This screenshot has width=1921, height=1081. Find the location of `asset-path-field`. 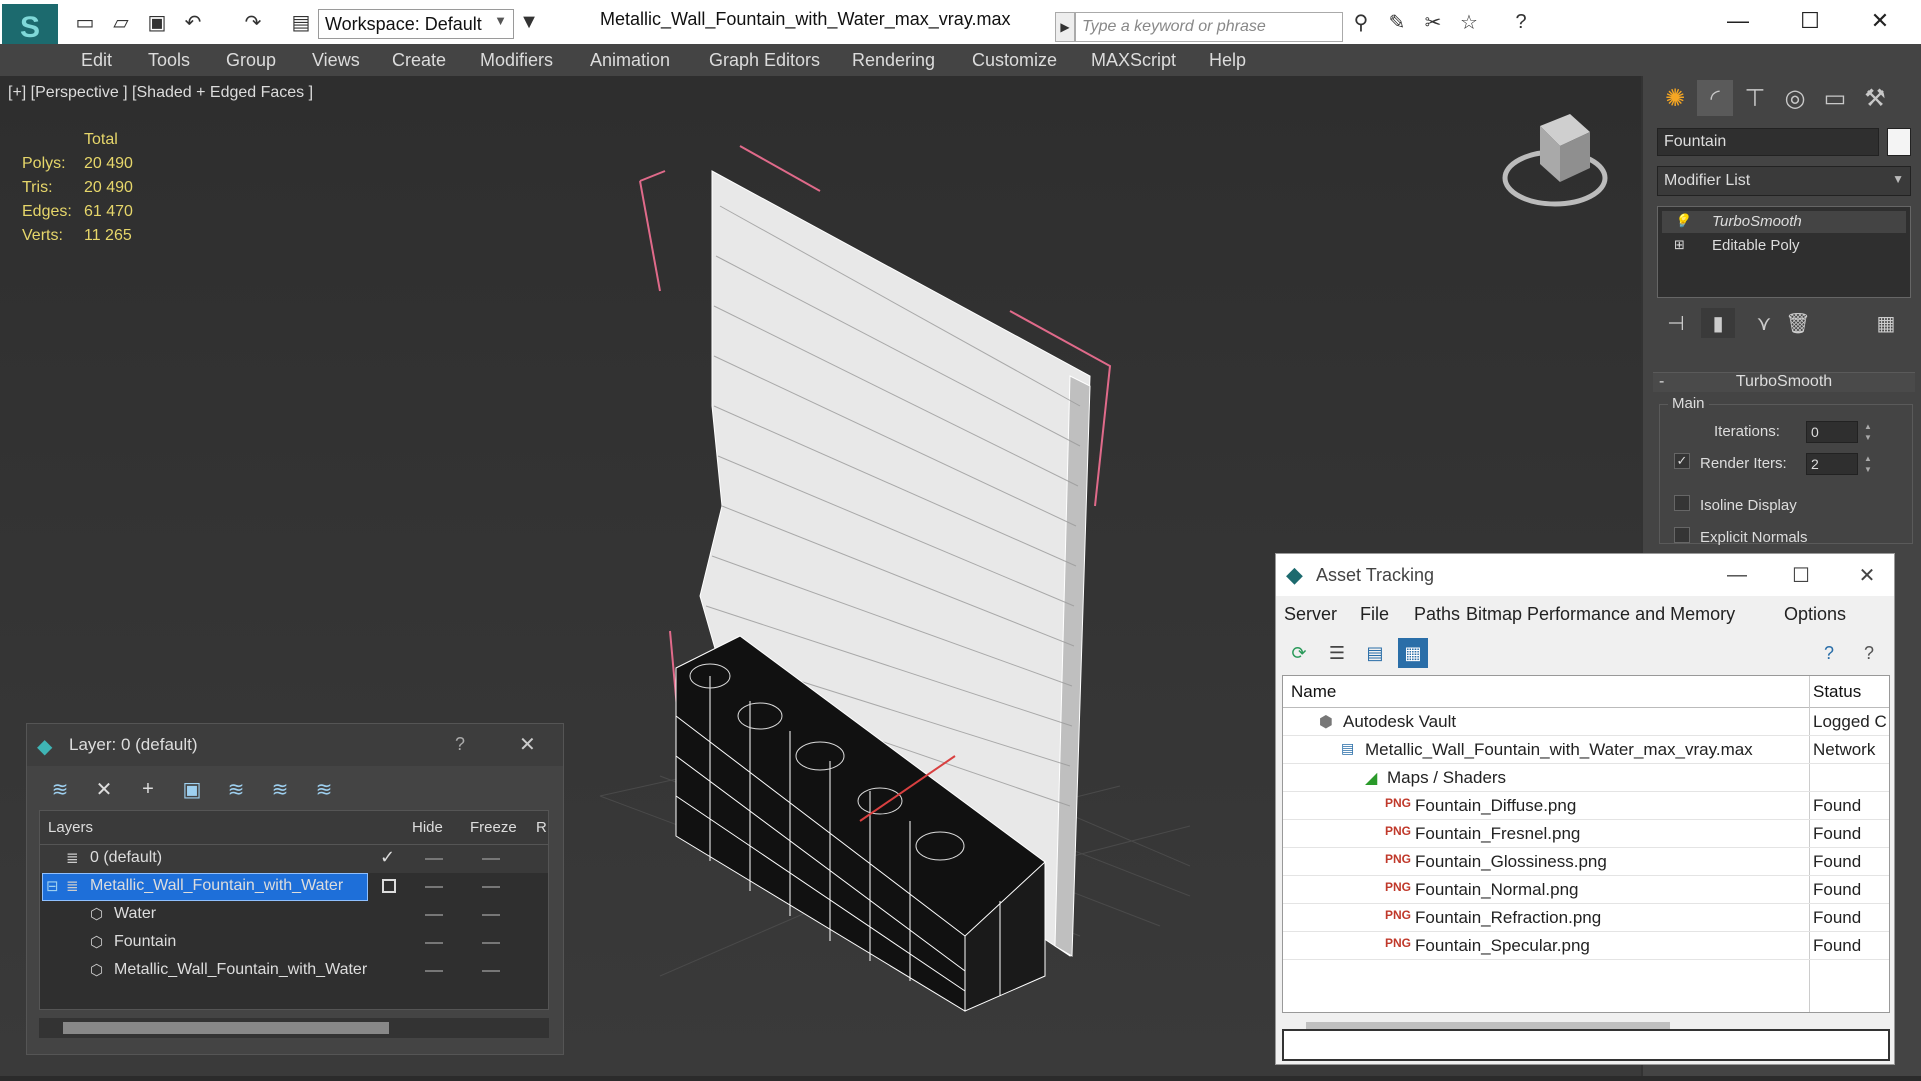

asset-path-field is located at coordinates (1586, 1045).